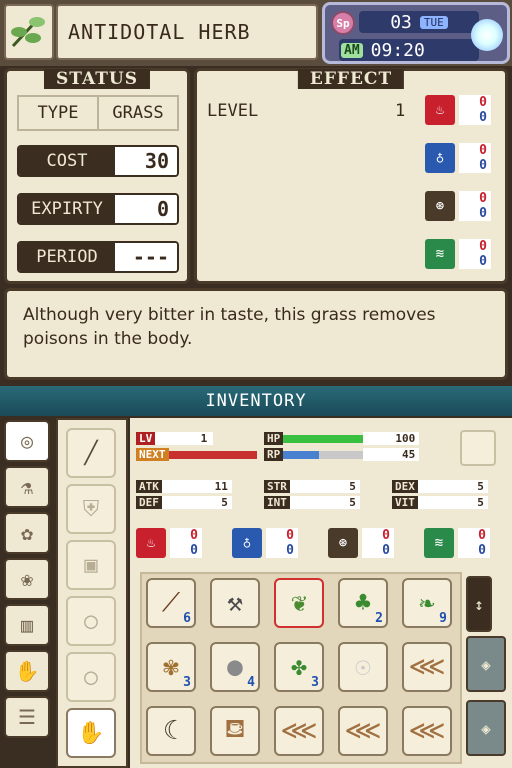 This screenshot has width=512, height=768. What do you see at coordinates (91, 453) in the screenshot?
I see `weapon-slot: ╱` at bounding box center [91, 453].